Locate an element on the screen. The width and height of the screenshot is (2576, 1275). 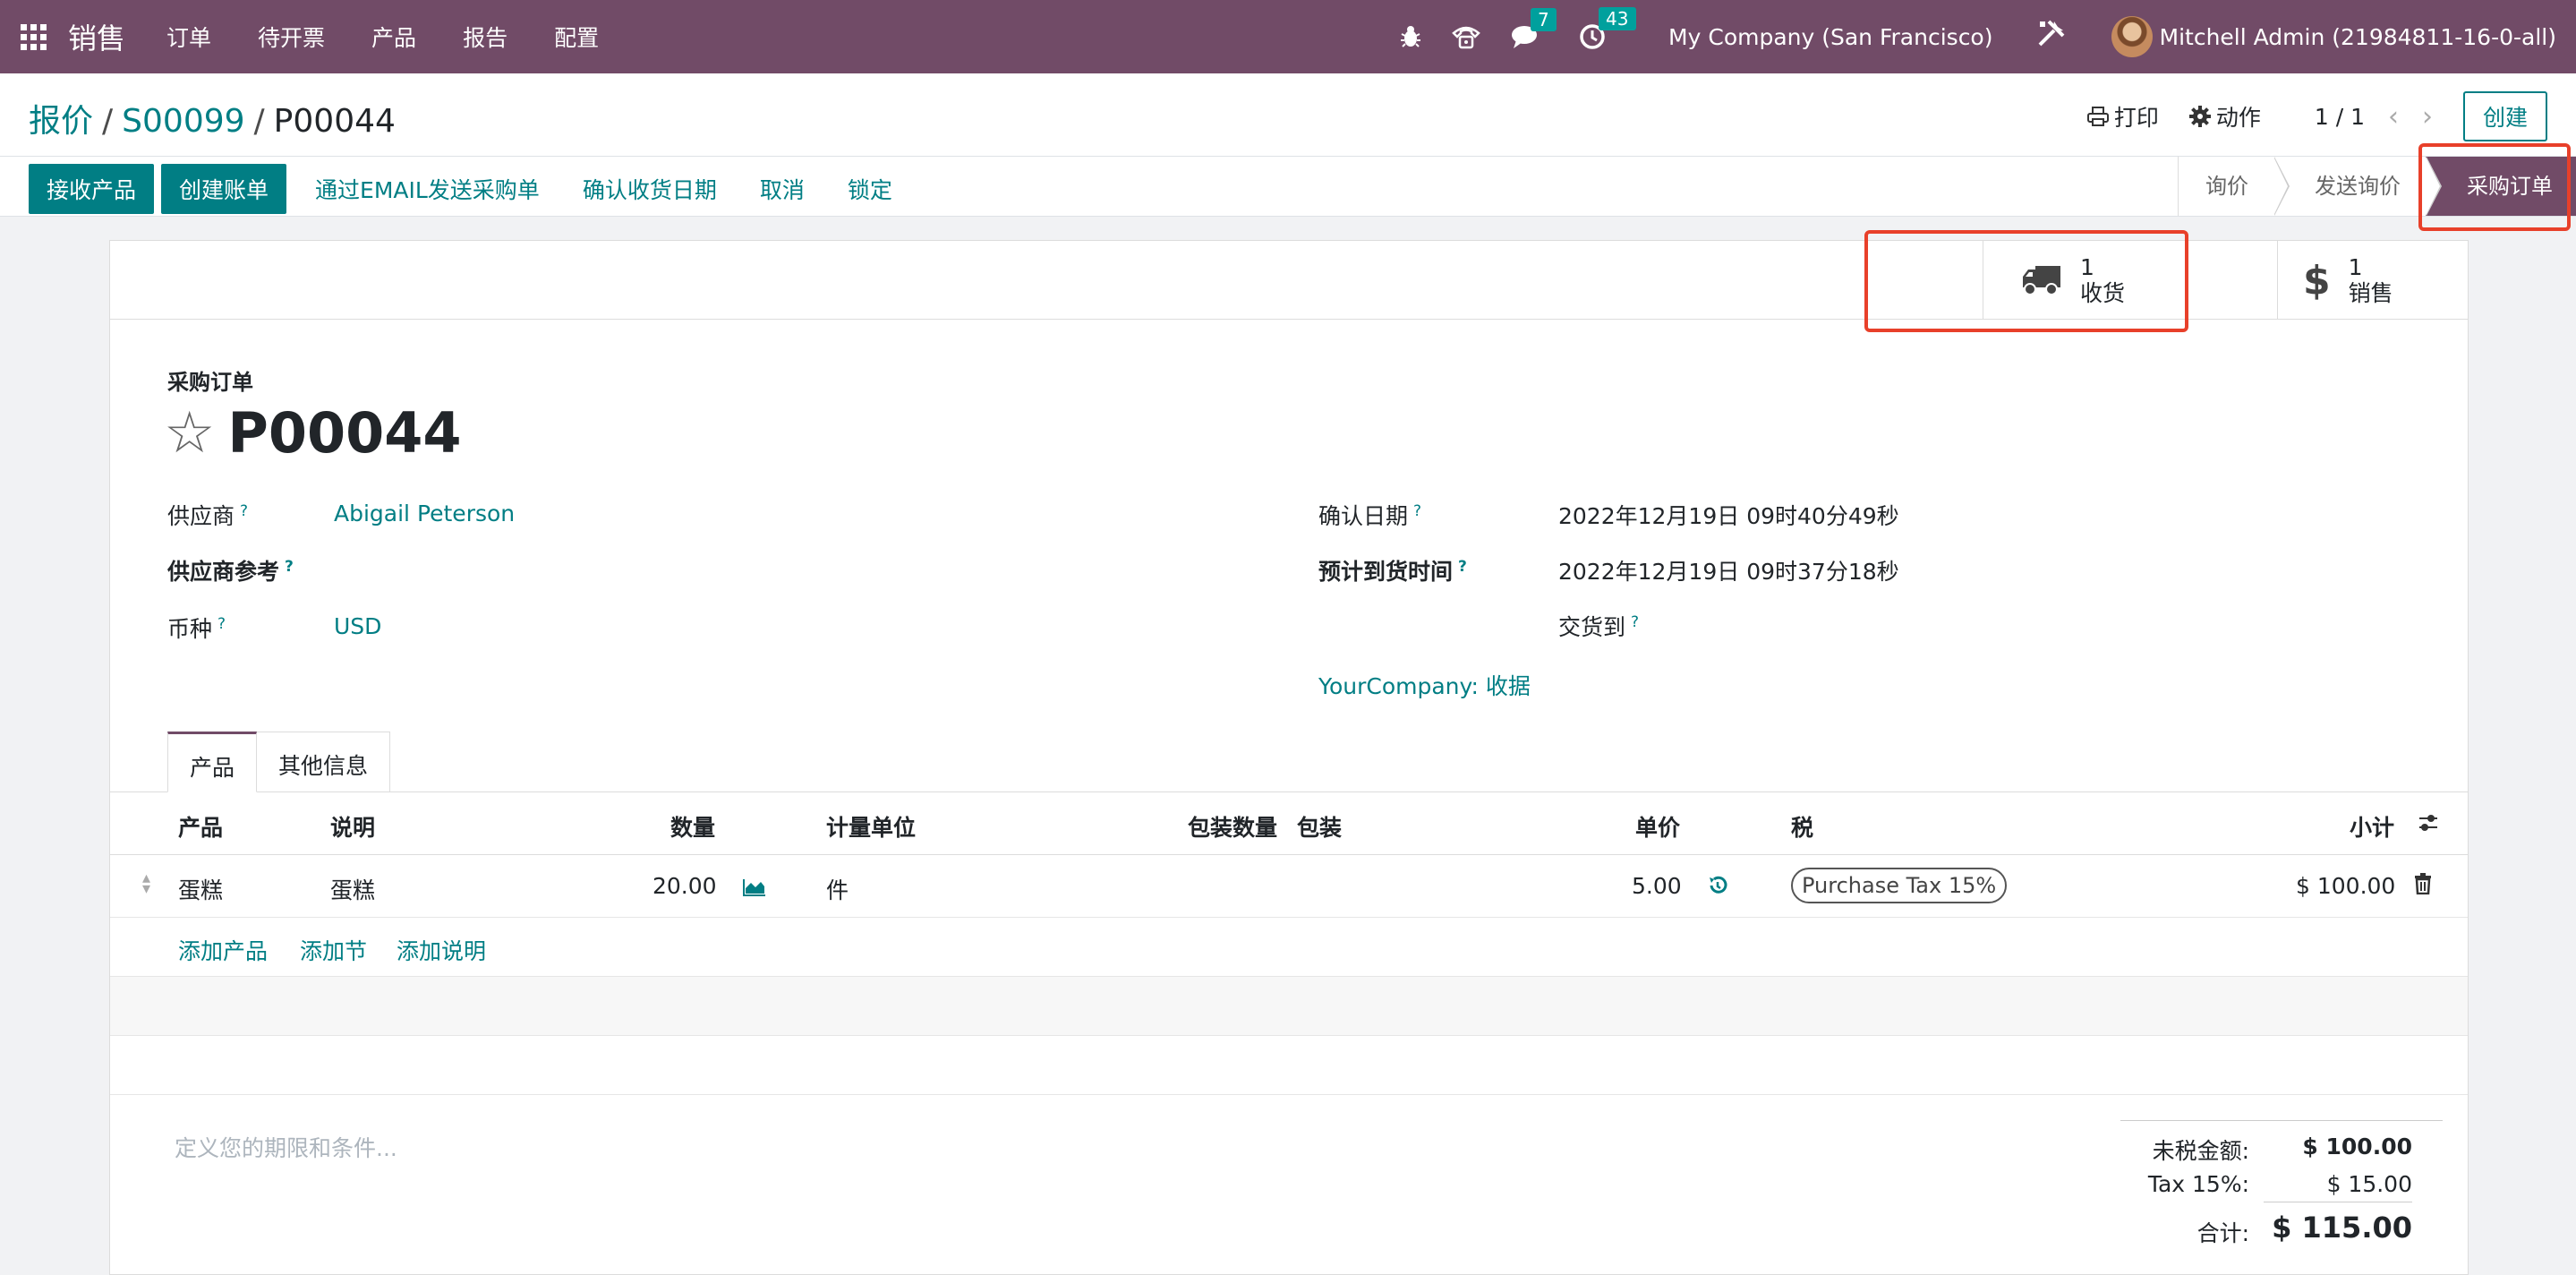
menu-products: 产品 is located at coordinates (393, 37).